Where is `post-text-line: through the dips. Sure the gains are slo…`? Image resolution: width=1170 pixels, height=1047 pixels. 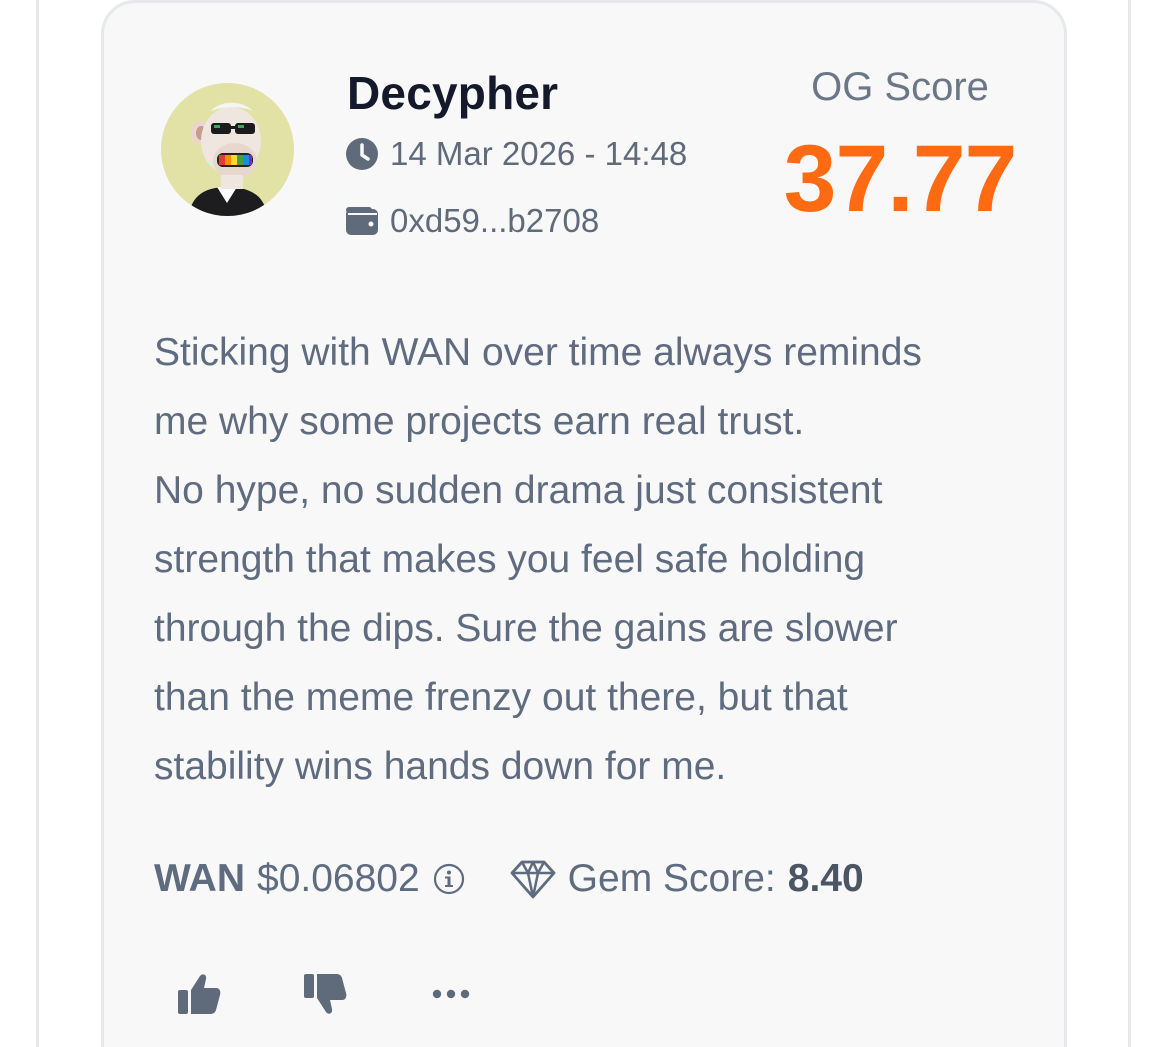 post-text-line: through the dips. Sure the gains are slo… is located at coordinates (526, 628).